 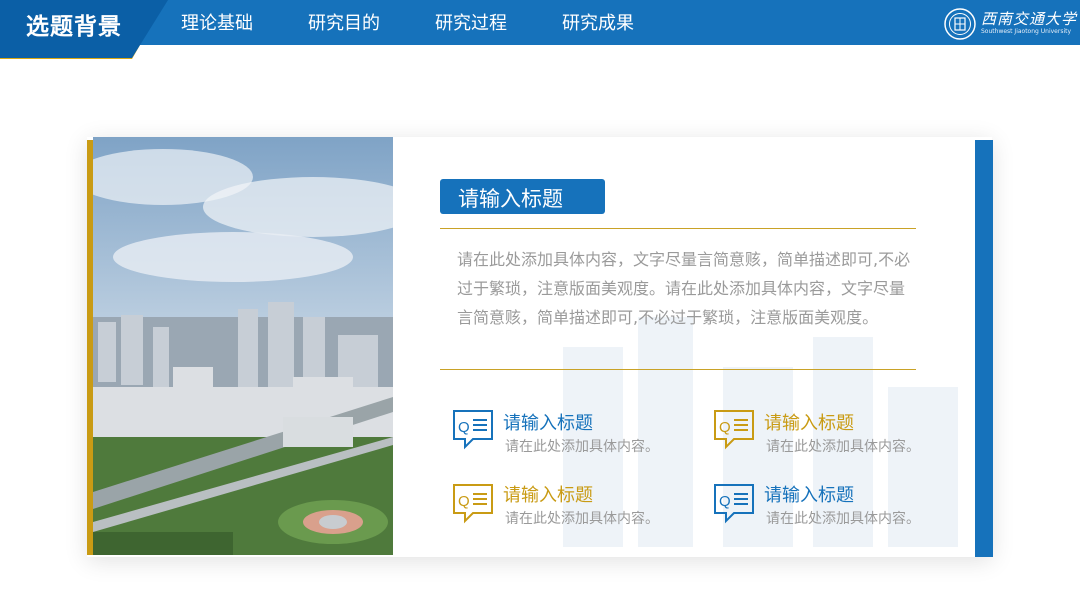 What do you see at coordinates (1029, 19) in the screenshot?
I see `university-name: 西南交通大学` at bounding box center [1029, 19].